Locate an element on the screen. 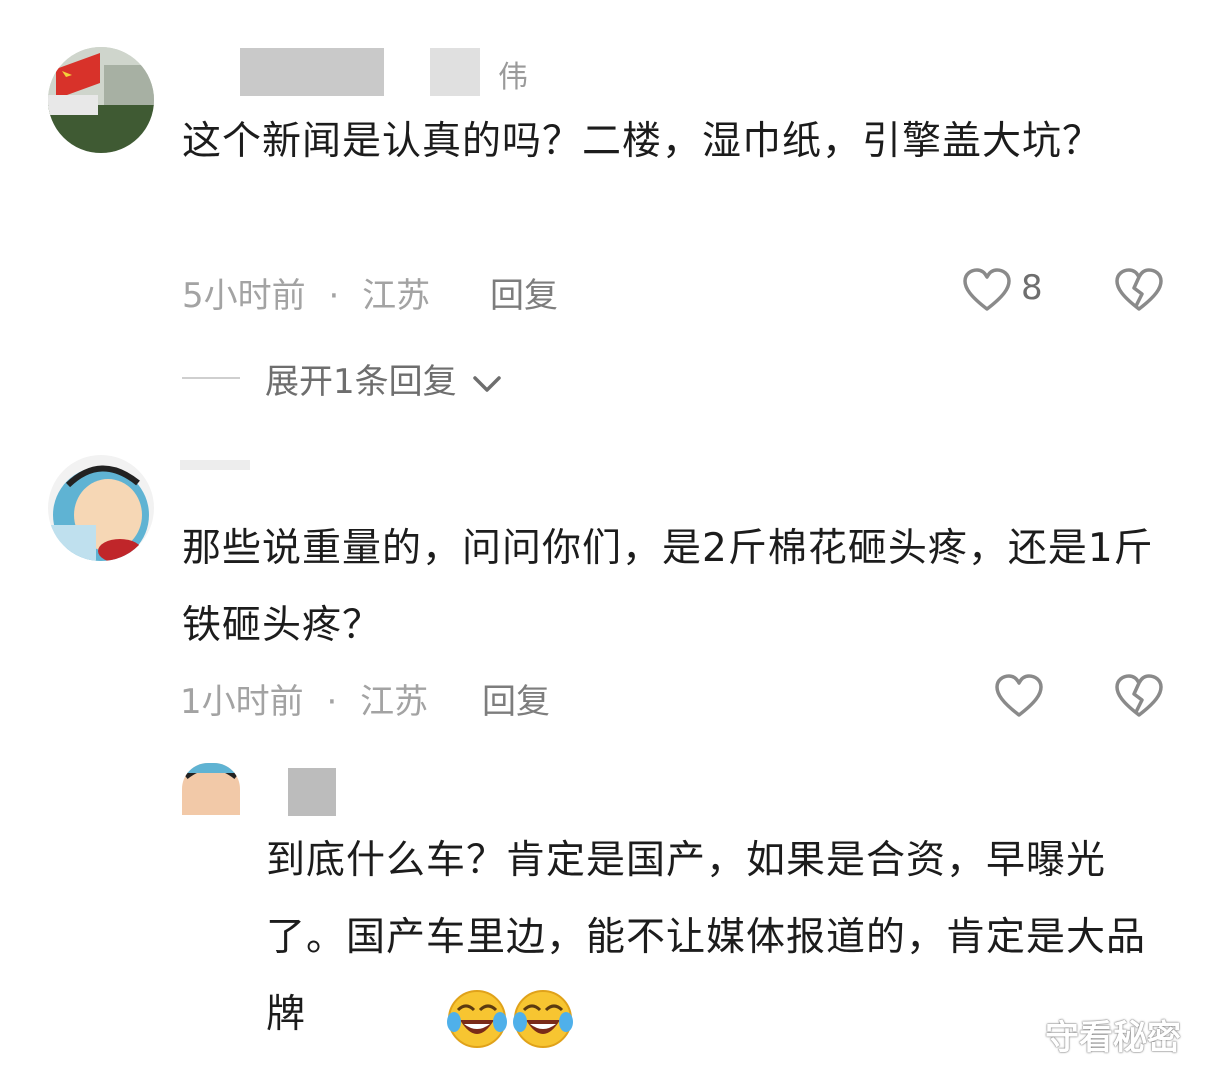 The width and height of the screenshot is (1220, 1075). expand-replies-button: 展开1条回复 is located at coordinates (384, 378).